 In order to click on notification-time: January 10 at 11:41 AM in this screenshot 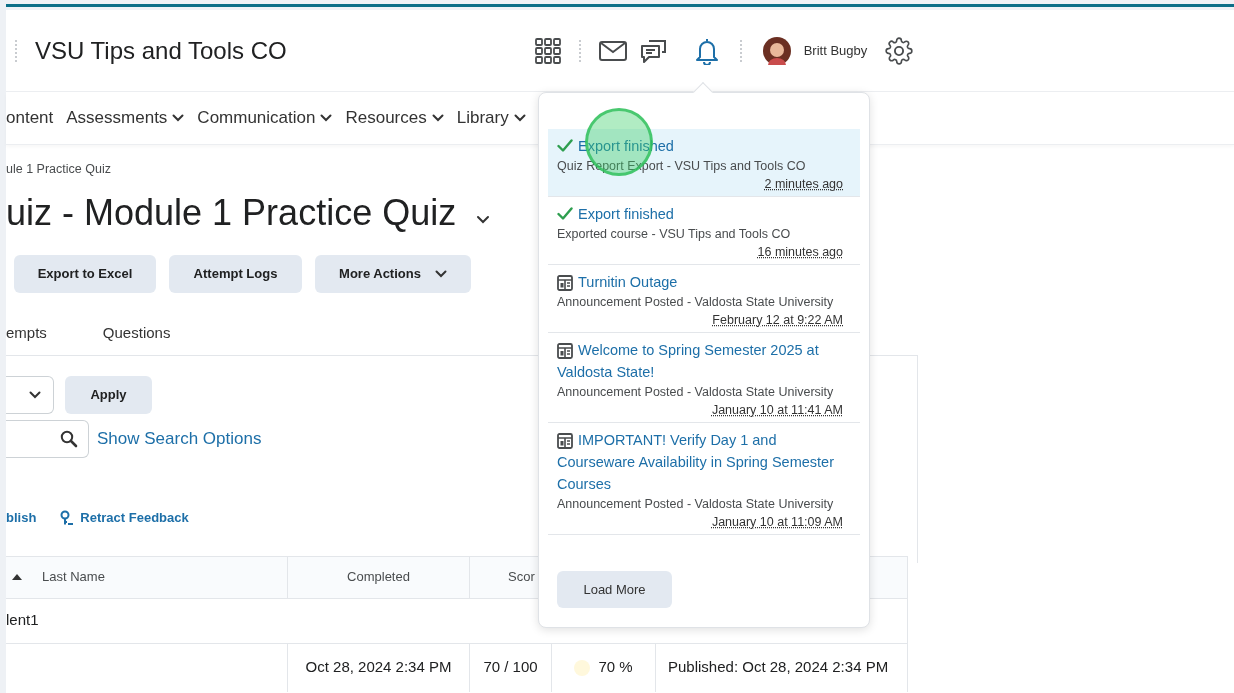, I will do `click(777, 410)`.